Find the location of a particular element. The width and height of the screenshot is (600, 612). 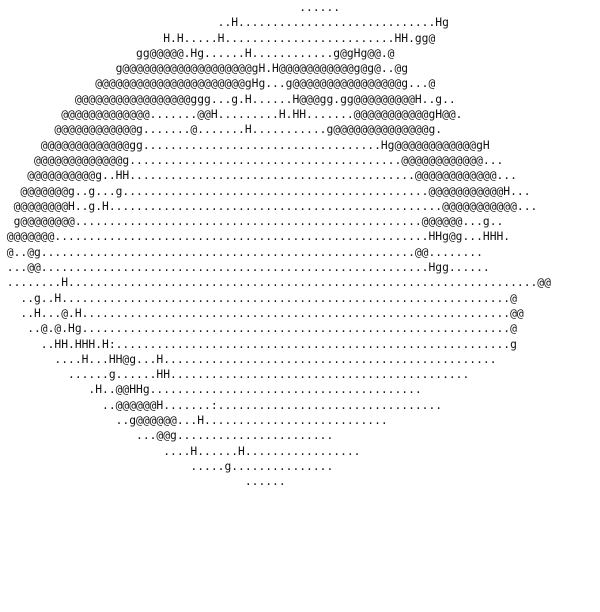

ascii-art-line: ..H.............................Hg is located at coordinates (300, 23).